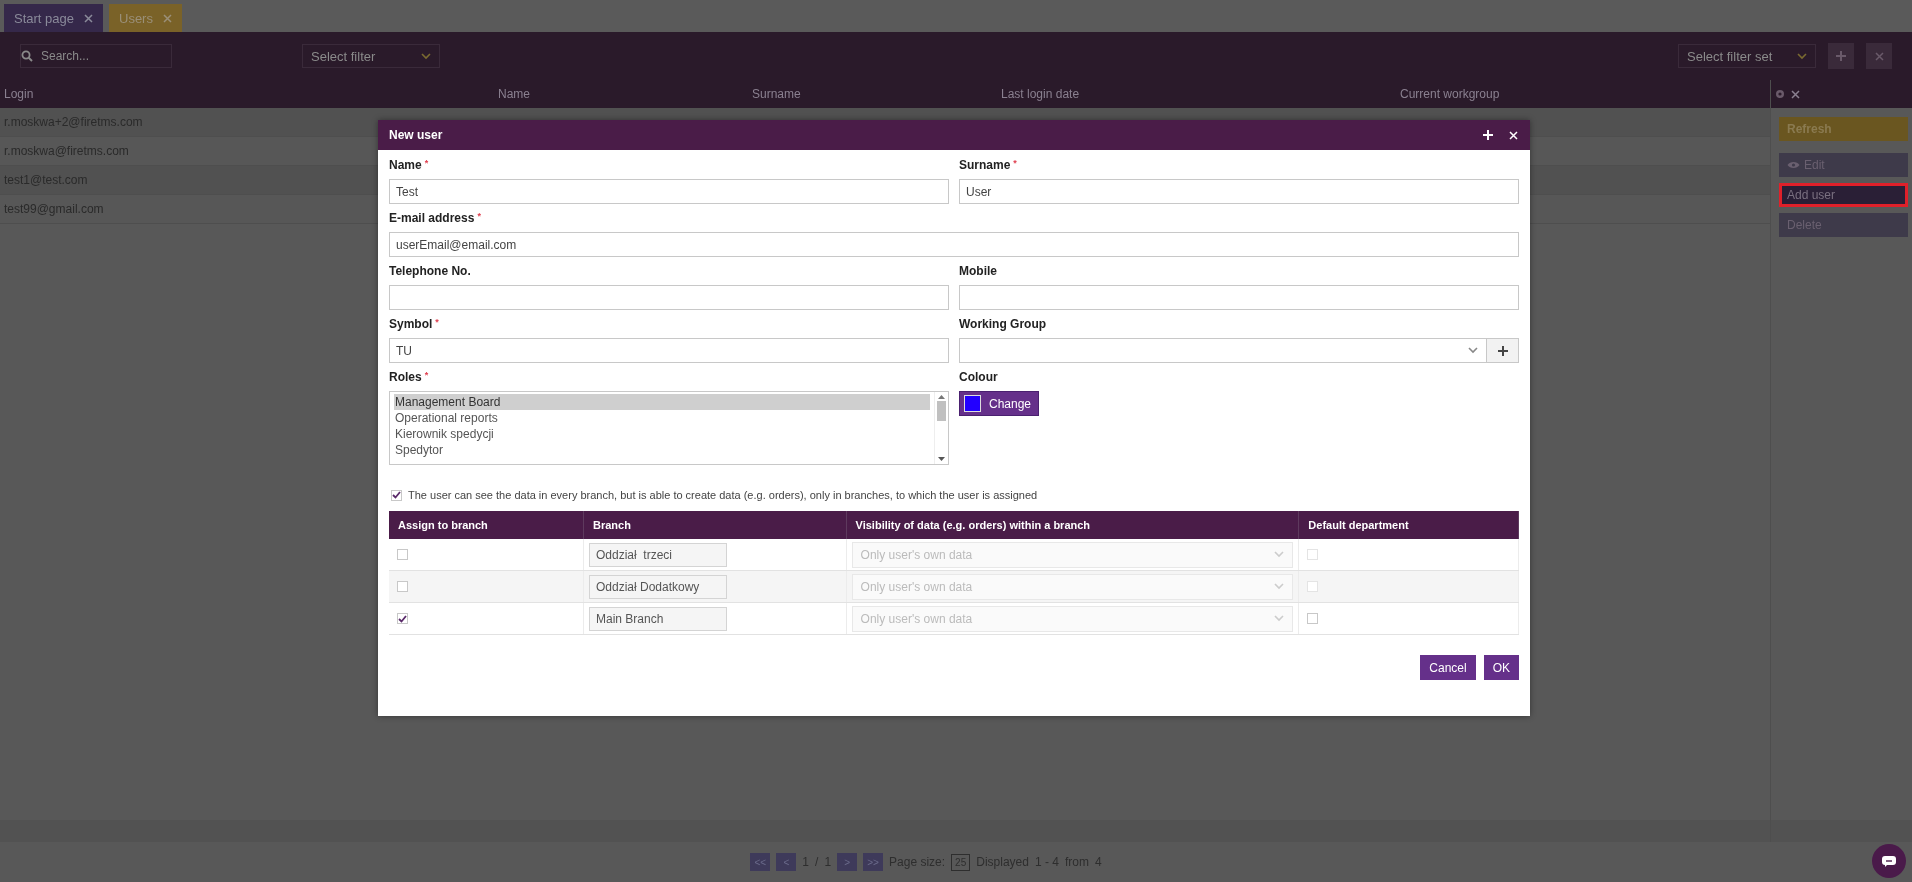 The height and width of the screenshot is (882, 1912). I want to click on column-header: Visibility of data (e.g. orders) within a branch, so click(1072, 525).